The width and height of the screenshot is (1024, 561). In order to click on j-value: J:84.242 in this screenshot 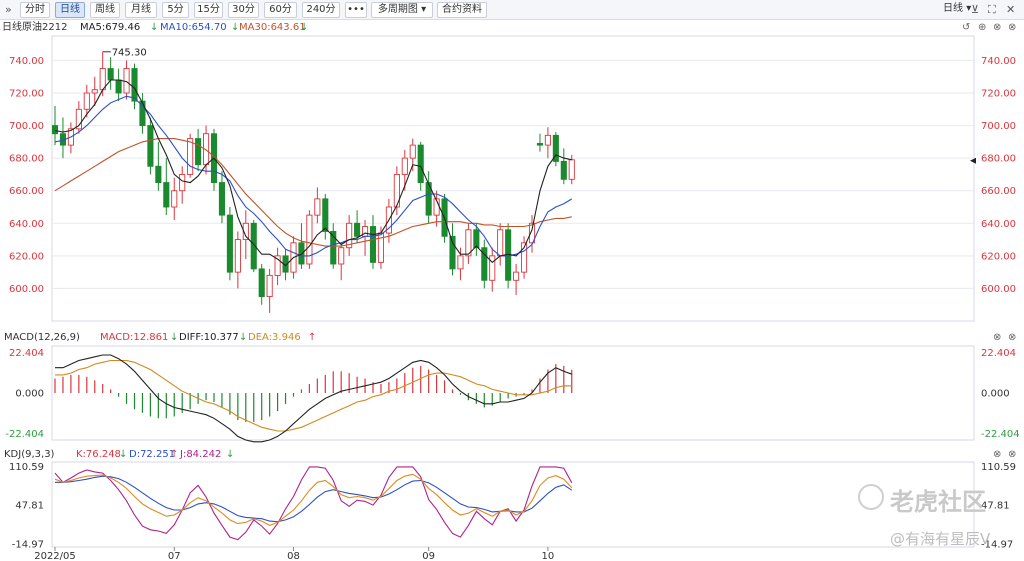, I will do `click(201, 454)`.